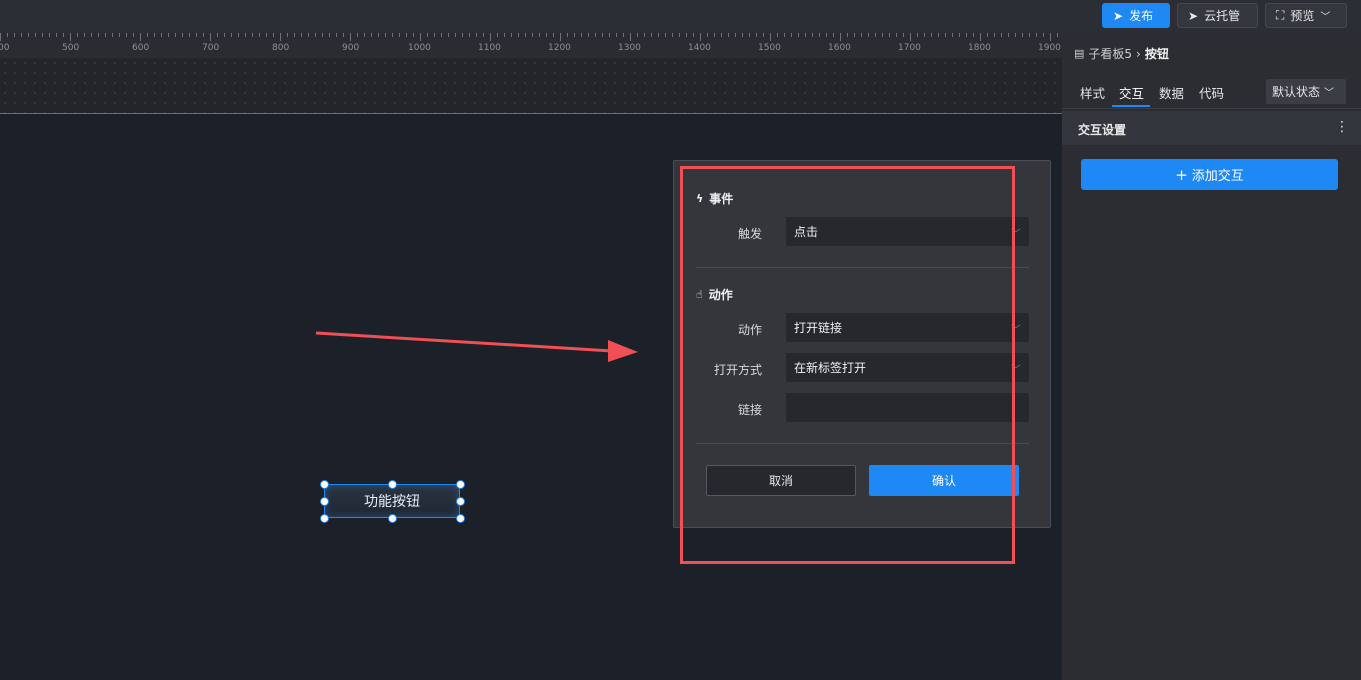 The image size is (1361, 680). I want to click on cancel-label: 取消, so click(780, 481).